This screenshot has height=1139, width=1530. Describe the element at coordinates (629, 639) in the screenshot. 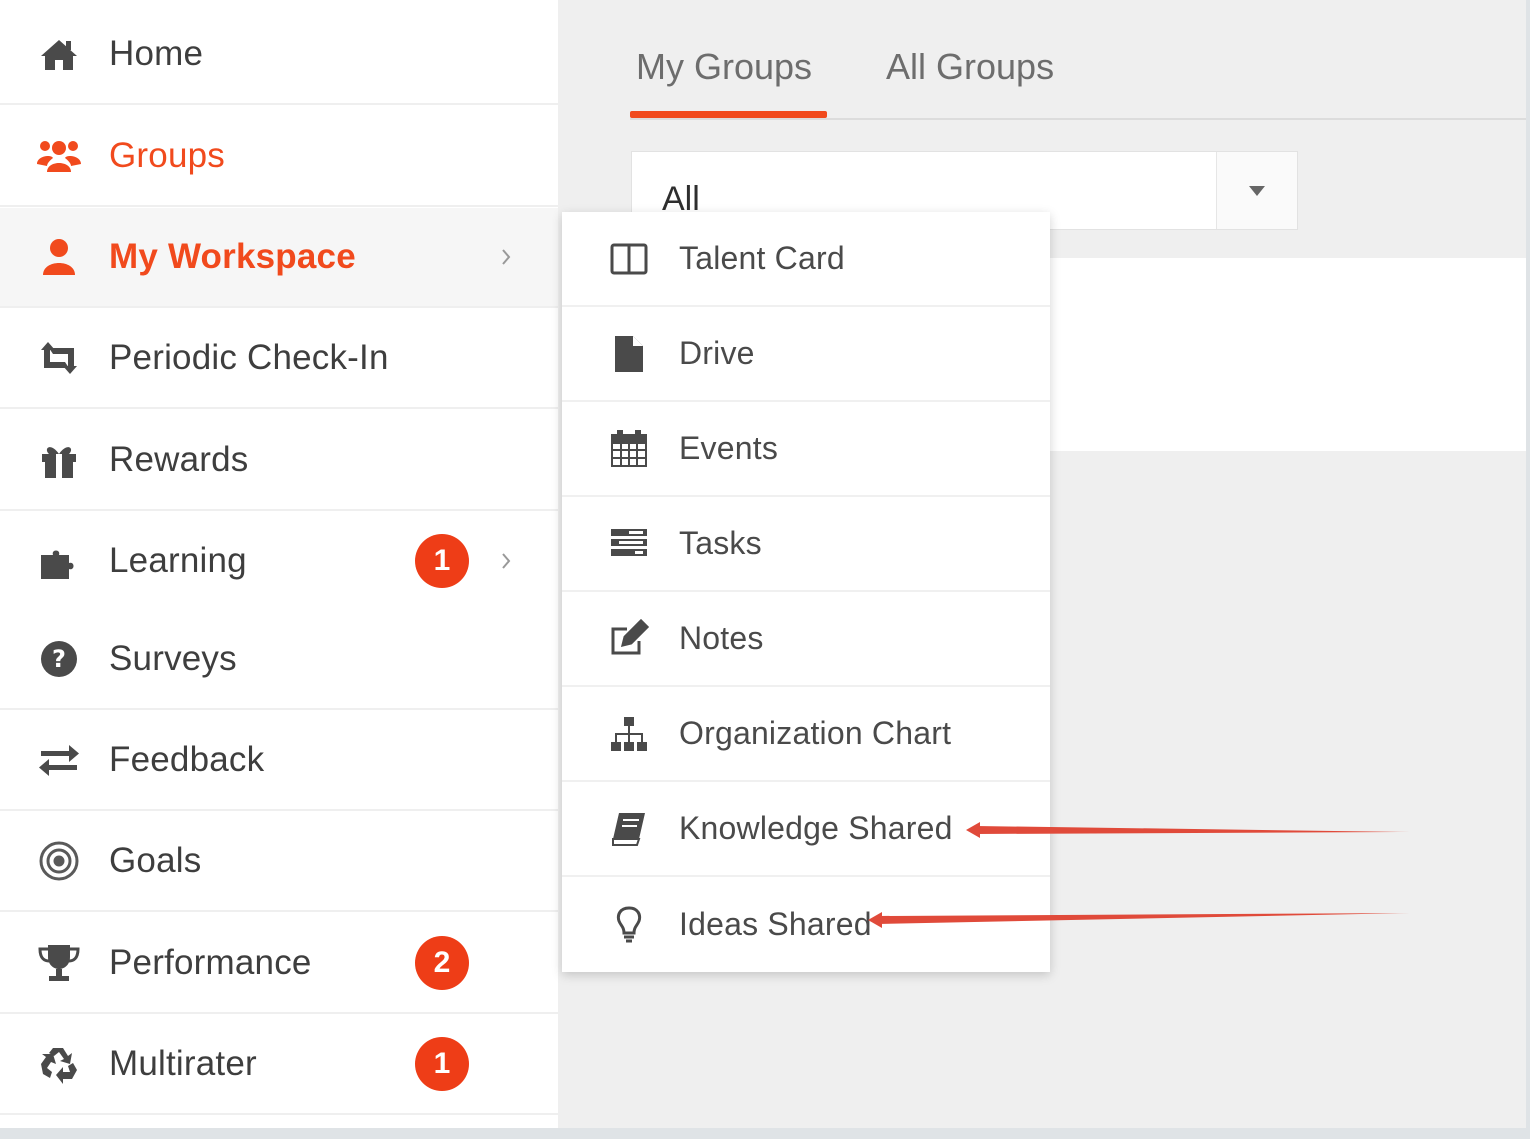

I see `edit-icon` at that location.